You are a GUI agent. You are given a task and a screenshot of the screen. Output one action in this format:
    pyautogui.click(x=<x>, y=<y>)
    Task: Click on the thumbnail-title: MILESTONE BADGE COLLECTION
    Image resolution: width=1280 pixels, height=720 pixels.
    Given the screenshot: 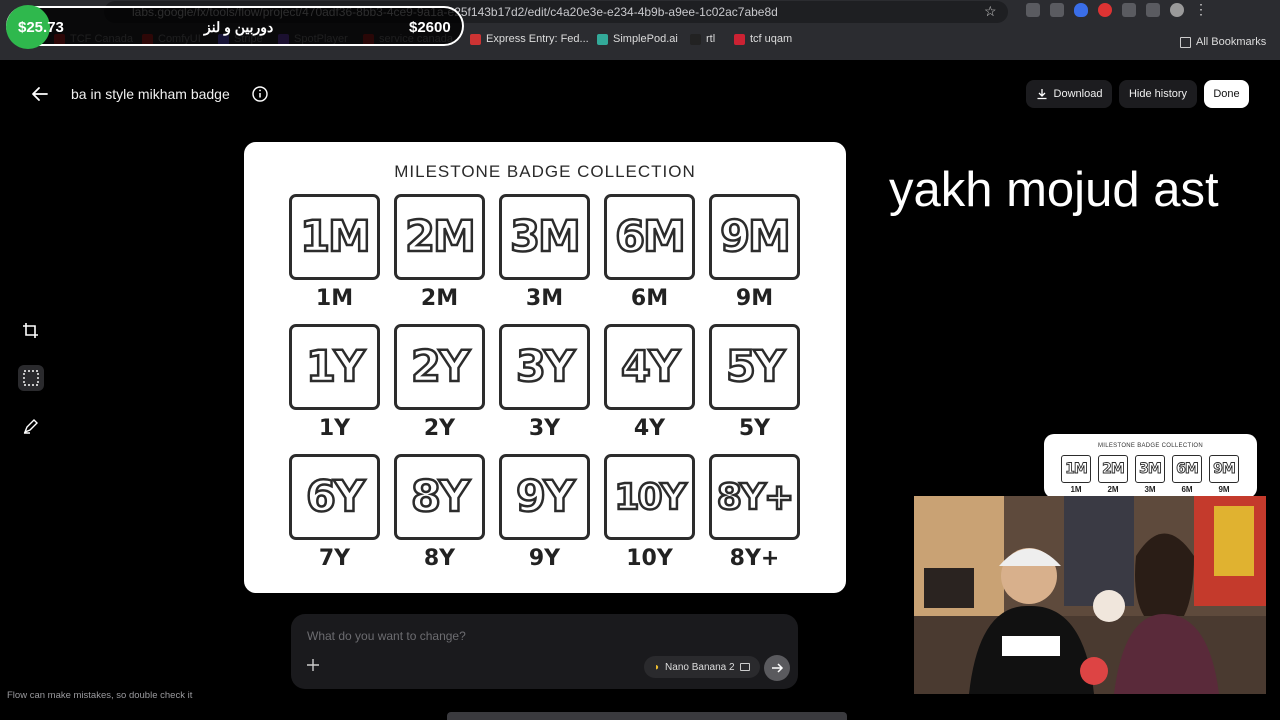 What is the action you would take?
    pyautogui.click(x=1150, y=446)
    